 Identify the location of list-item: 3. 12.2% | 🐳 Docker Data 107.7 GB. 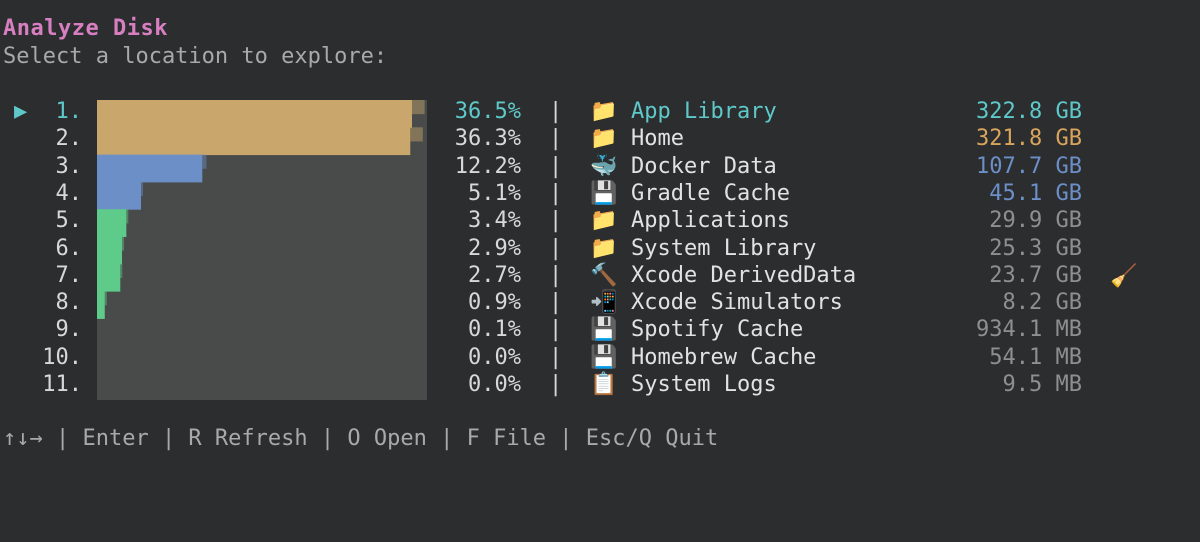
(600, 167).